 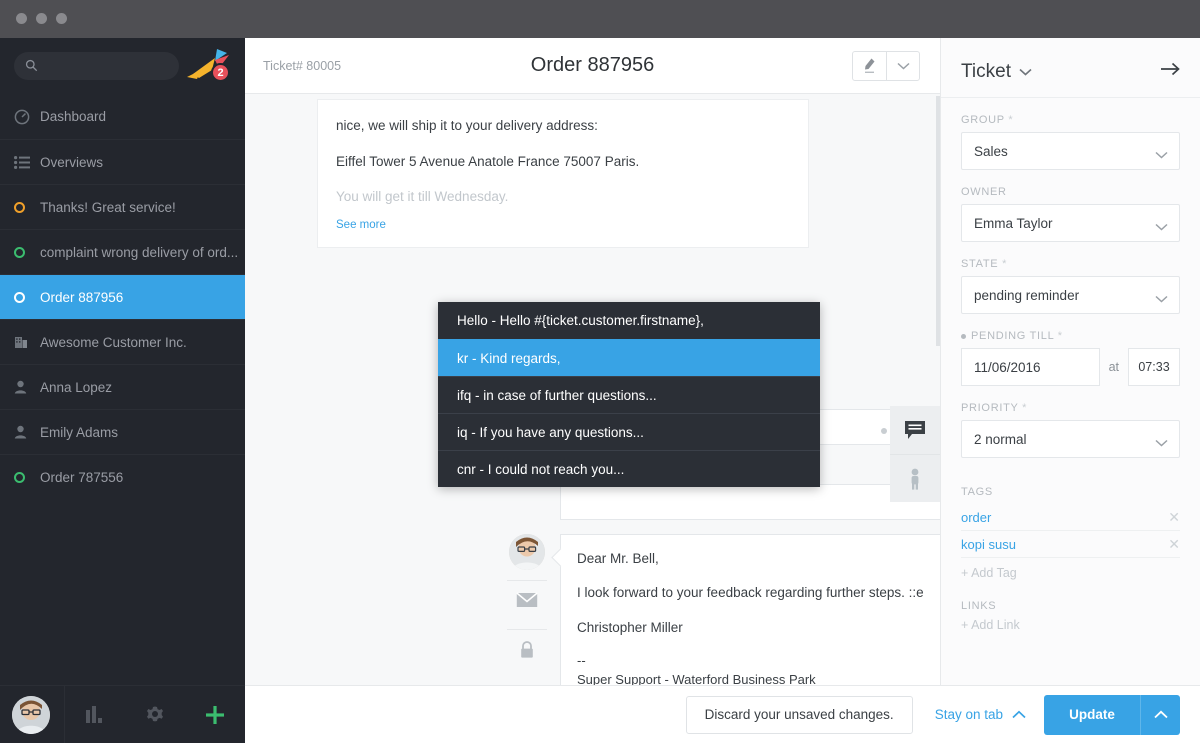 What do you see at coordinates (122, 386) in the screenshot?
I see `sidebar-item-user-anna-lopez: Anna Lopez` at bounding box center [122, 386].